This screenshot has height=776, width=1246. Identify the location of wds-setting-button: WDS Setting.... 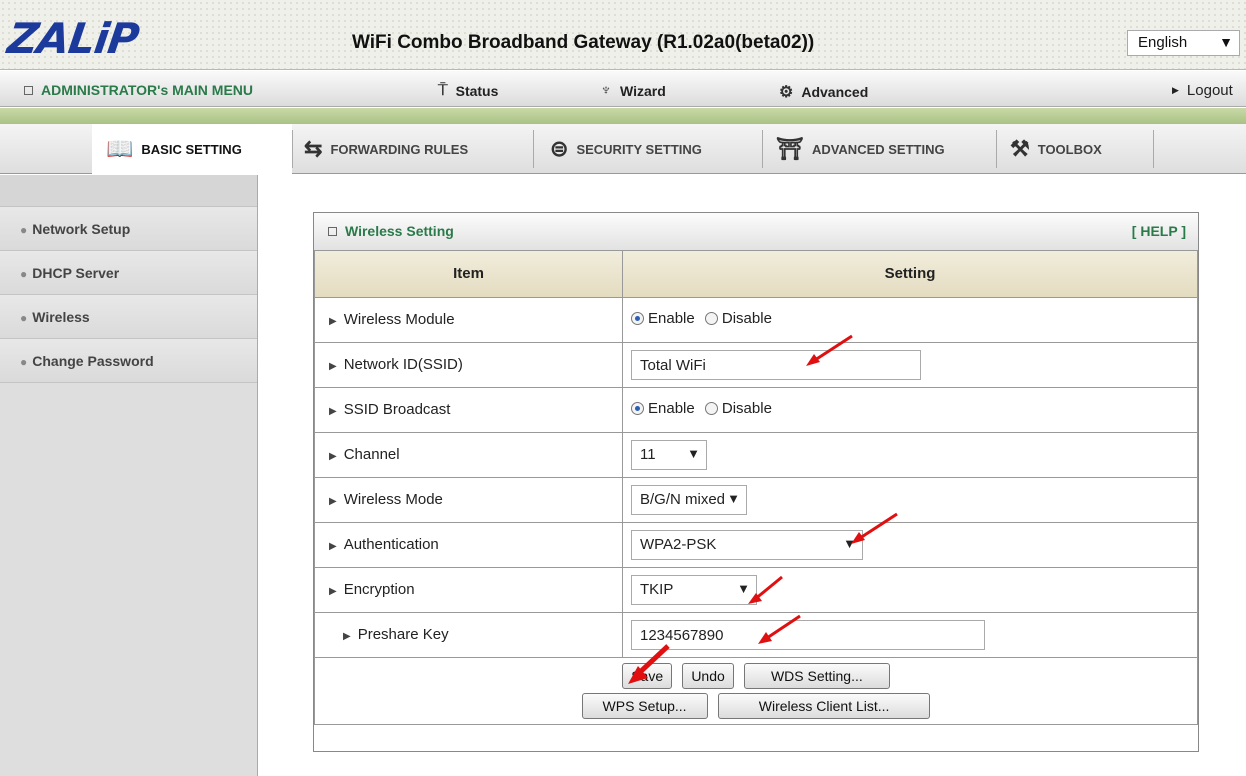
(816, 675).